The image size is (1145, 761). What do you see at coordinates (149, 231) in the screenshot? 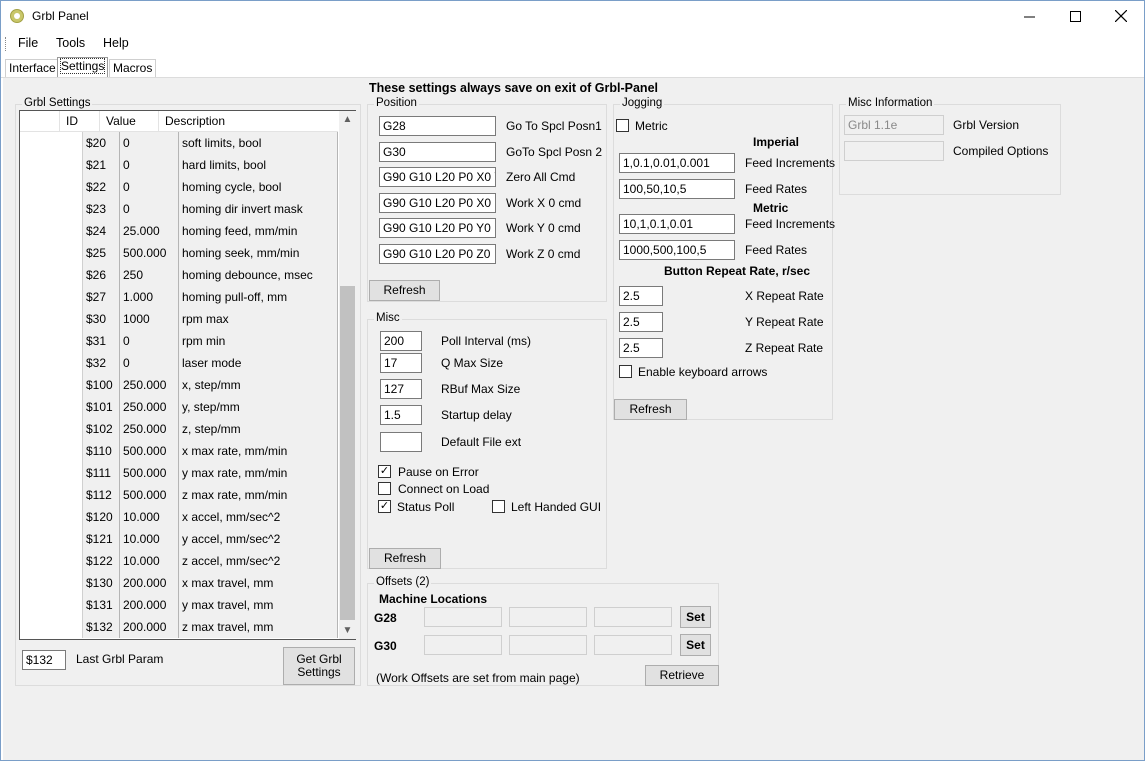
I see `setting-value-cell: 25.000` at bounding box center [149, 231].